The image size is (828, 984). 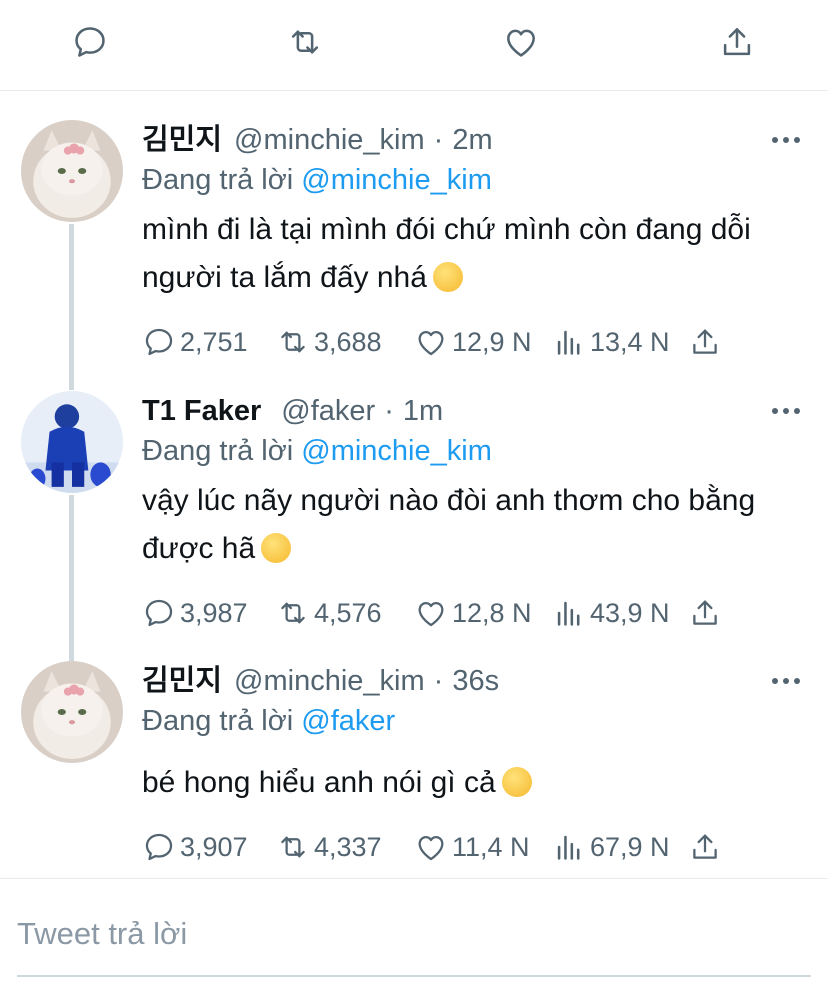 I want to click on view-count: 13,4 N, so click(x=630, y=341).